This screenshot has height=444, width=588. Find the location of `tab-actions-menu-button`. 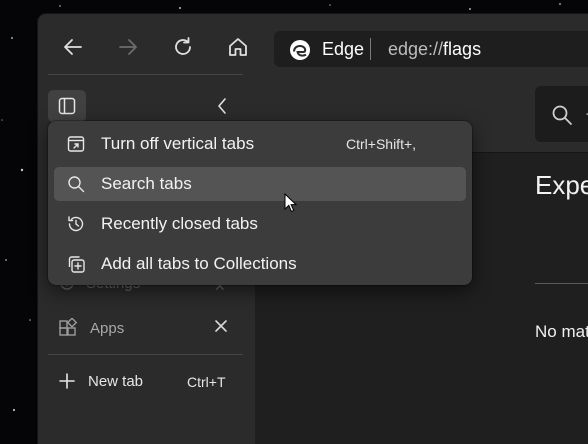

tab-actions-menu-button is located at coordinates (67, 106).